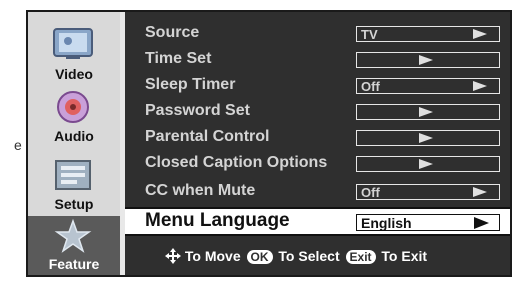 This screenshot has width=527, height=284. I want to click on sidebar-item-feature: Feature, so click(74, 245).